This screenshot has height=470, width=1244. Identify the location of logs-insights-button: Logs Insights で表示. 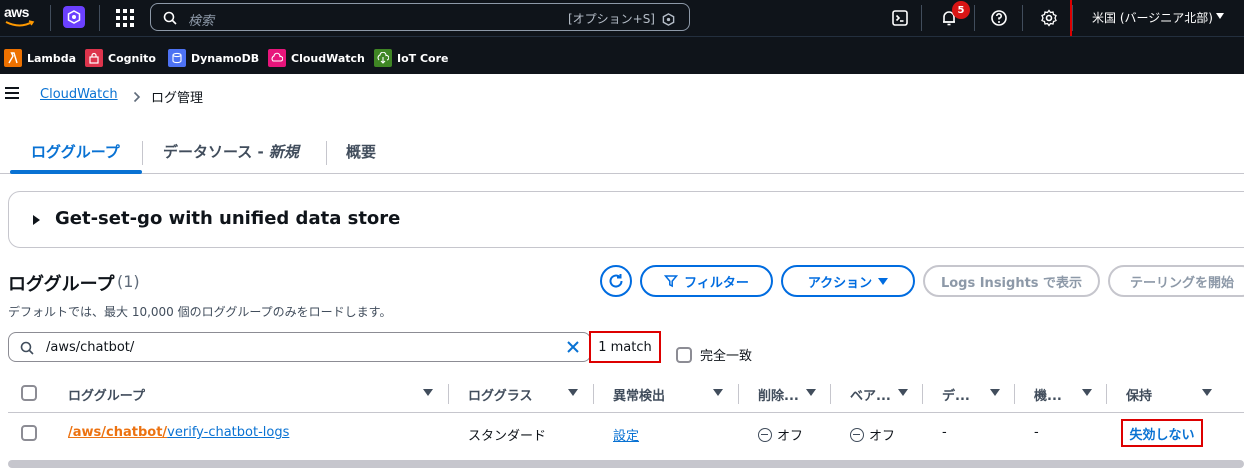
(1011, 281).